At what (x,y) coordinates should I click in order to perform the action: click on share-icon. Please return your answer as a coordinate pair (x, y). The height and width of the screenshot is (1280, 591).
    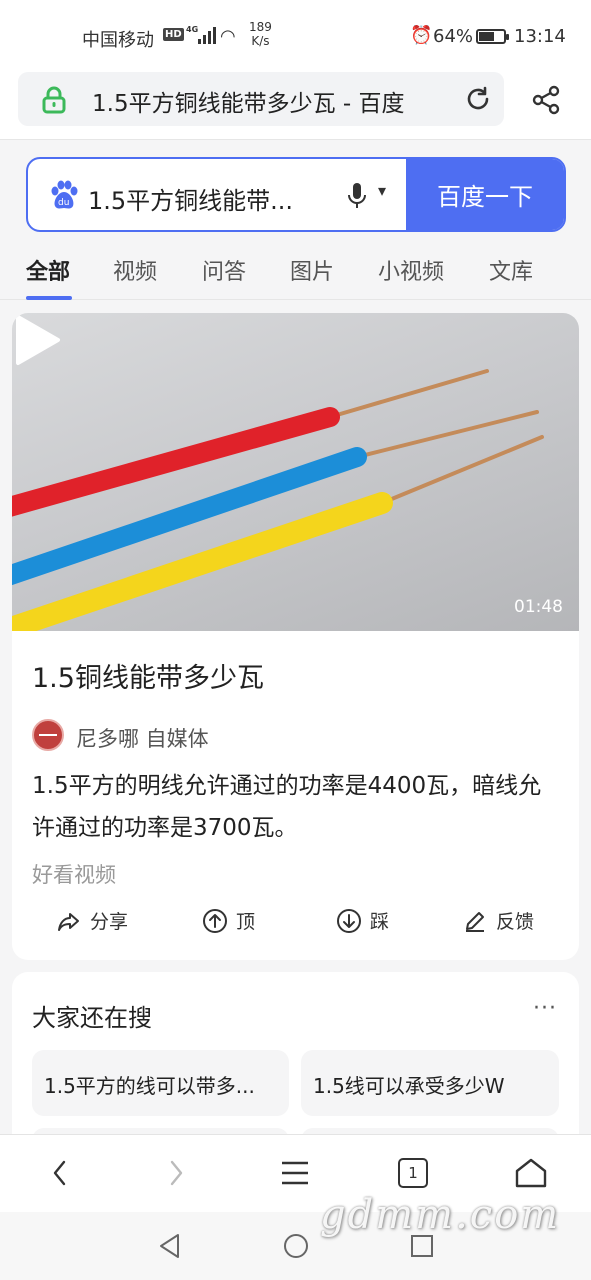
    Looking at the image, I should click on (546, 100).